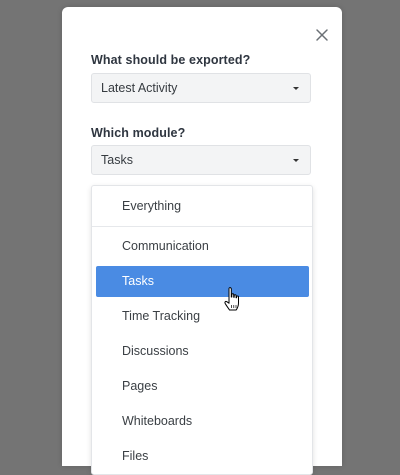 The height and width of the screenshot is (475, 400). What do you see at coordinates (202, 386) in the screenshot?
I see `option-pages: Pages` at bounding box center [202, 386].